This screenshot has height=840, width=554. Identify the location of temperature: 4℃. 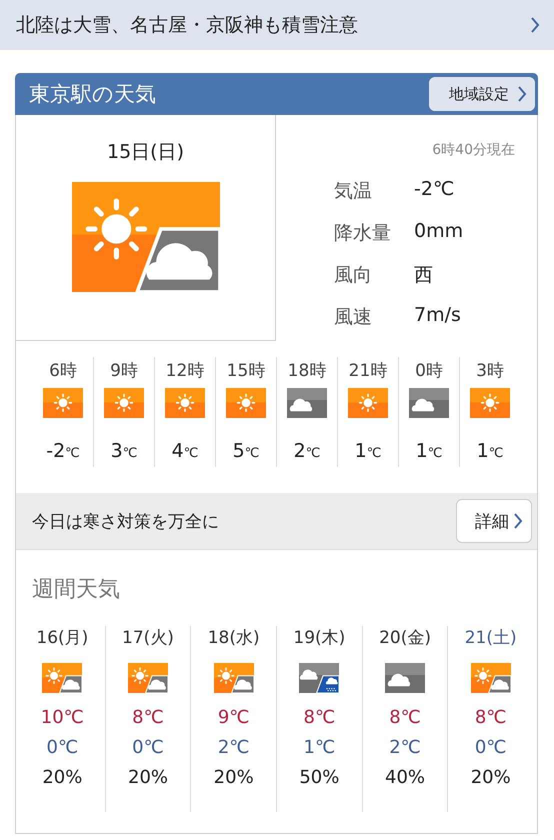
(185, 451).